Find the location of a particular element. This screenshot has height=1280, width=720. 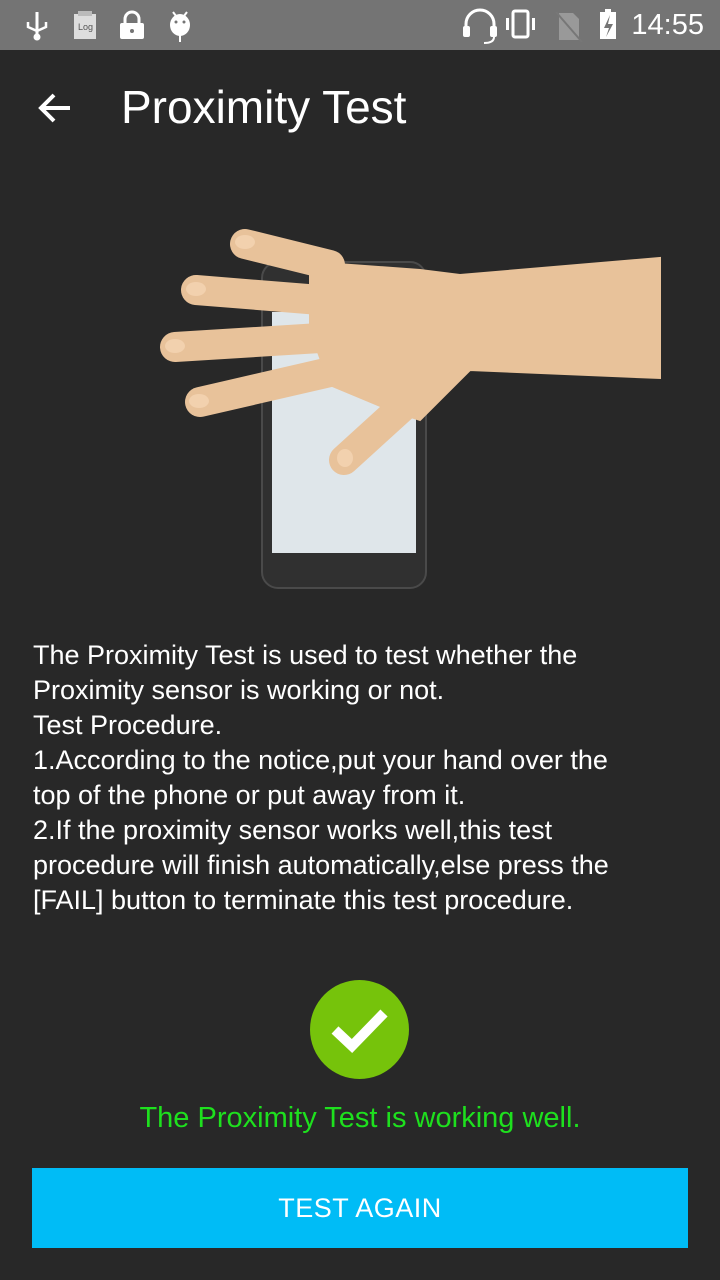

no-sim-icon is located at coordinates (569, 27).